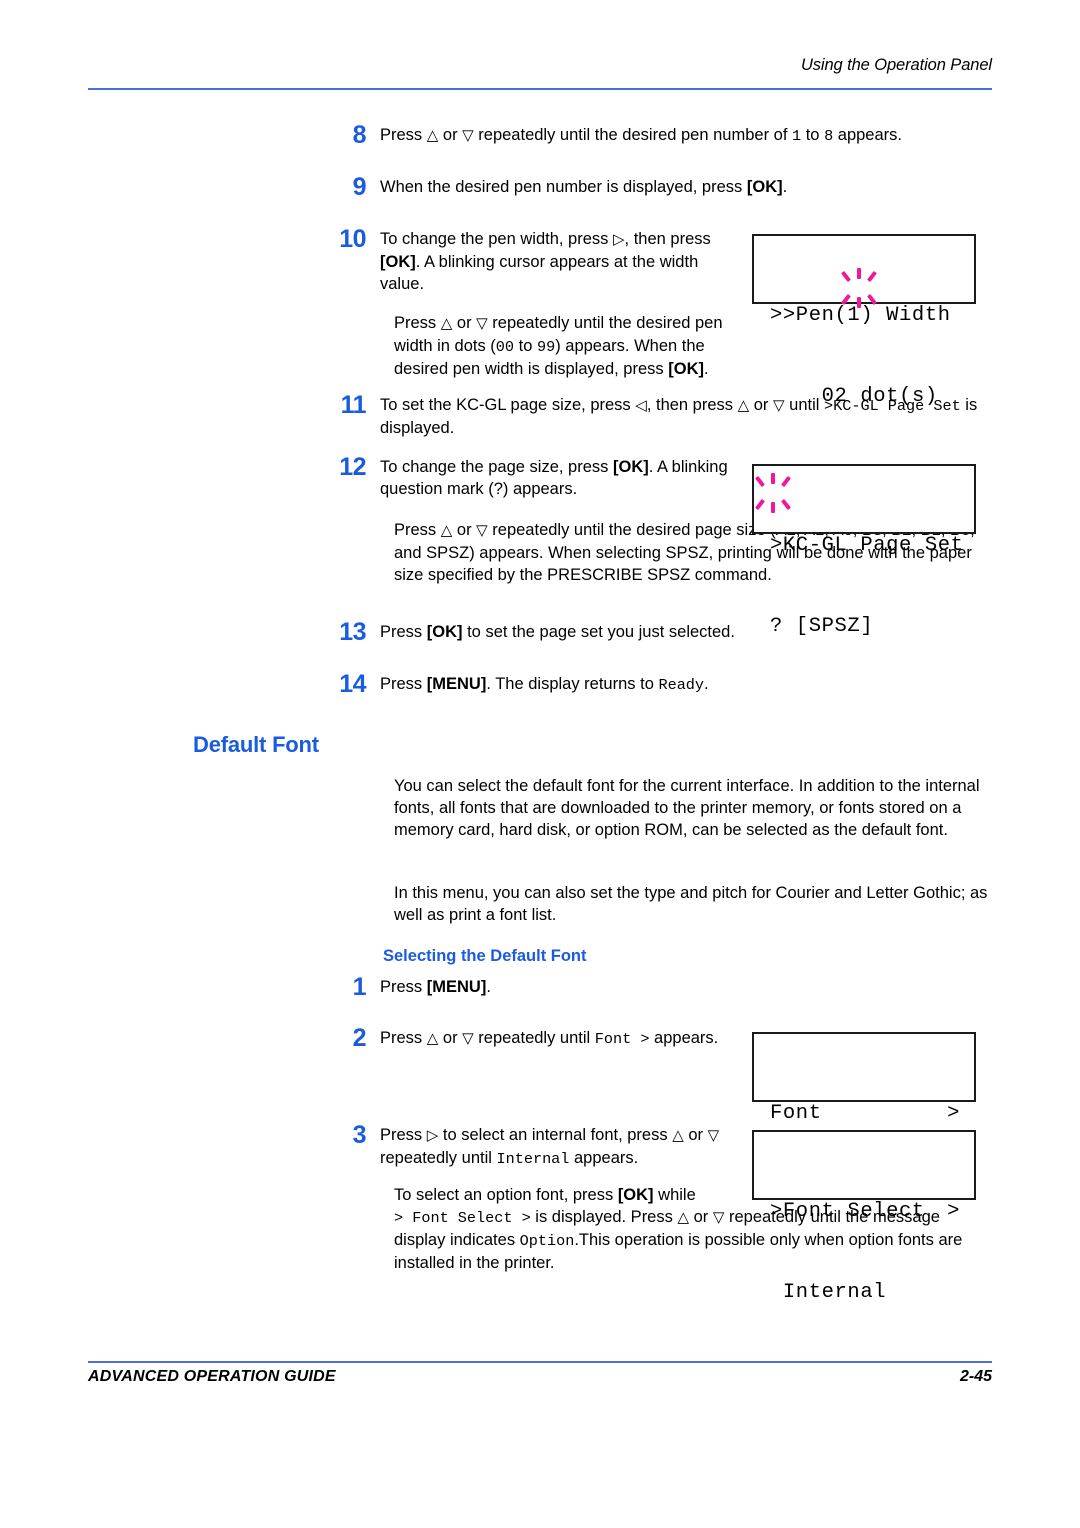 This screenshot has height=1528, width=1080. Describe the element at coordinates (505, 347) in the screenshot. I see `step-10-literal-00: 00` at that location.